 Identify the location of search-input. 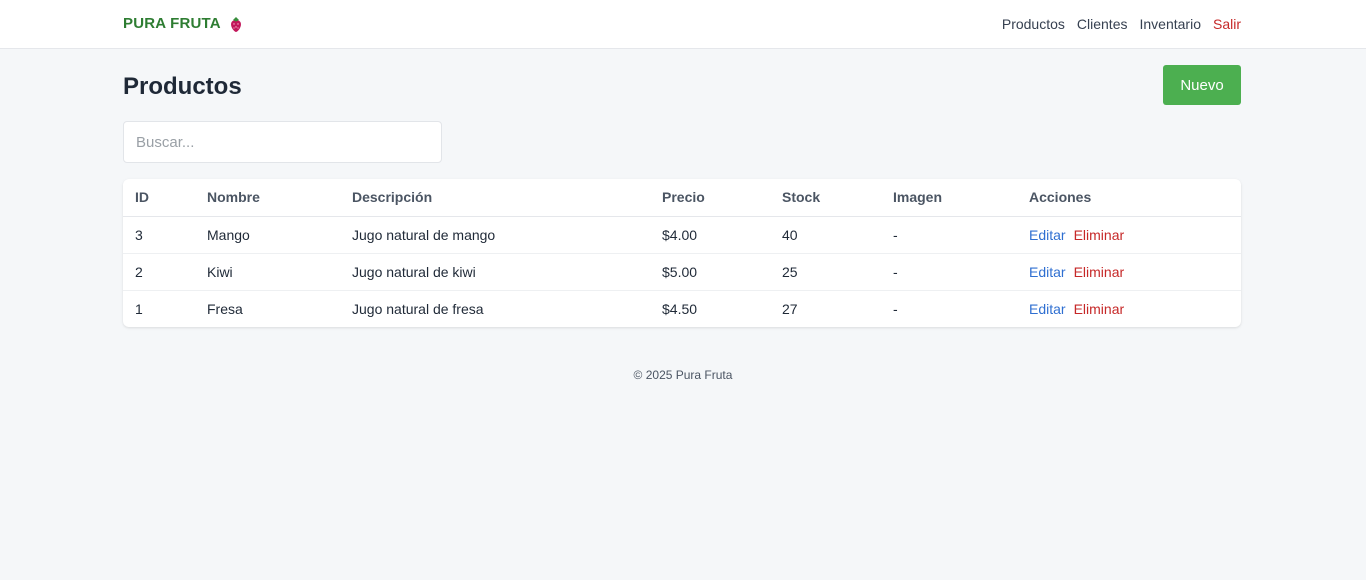
(282, 142).